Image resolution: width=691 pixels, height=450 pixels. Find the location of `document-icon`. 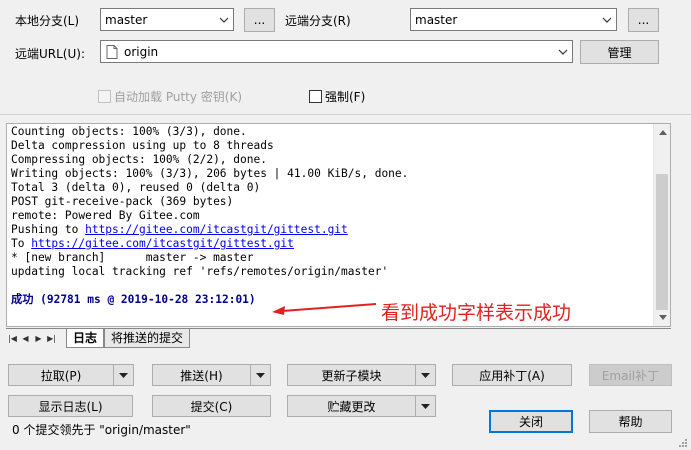

document-icon is located at coordinates (113, 51).